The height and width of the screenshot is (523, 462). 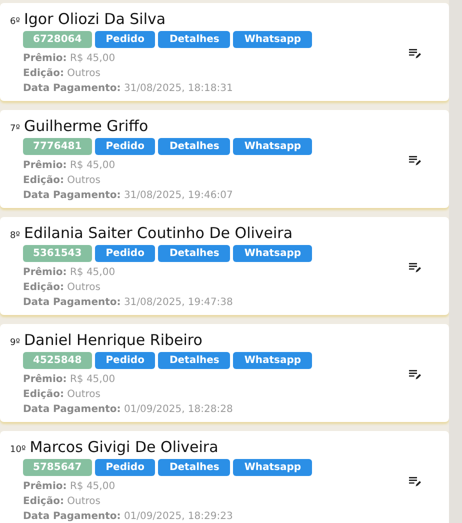 I want to click on ticket-code: 5361543, so click(x=57, y=253).